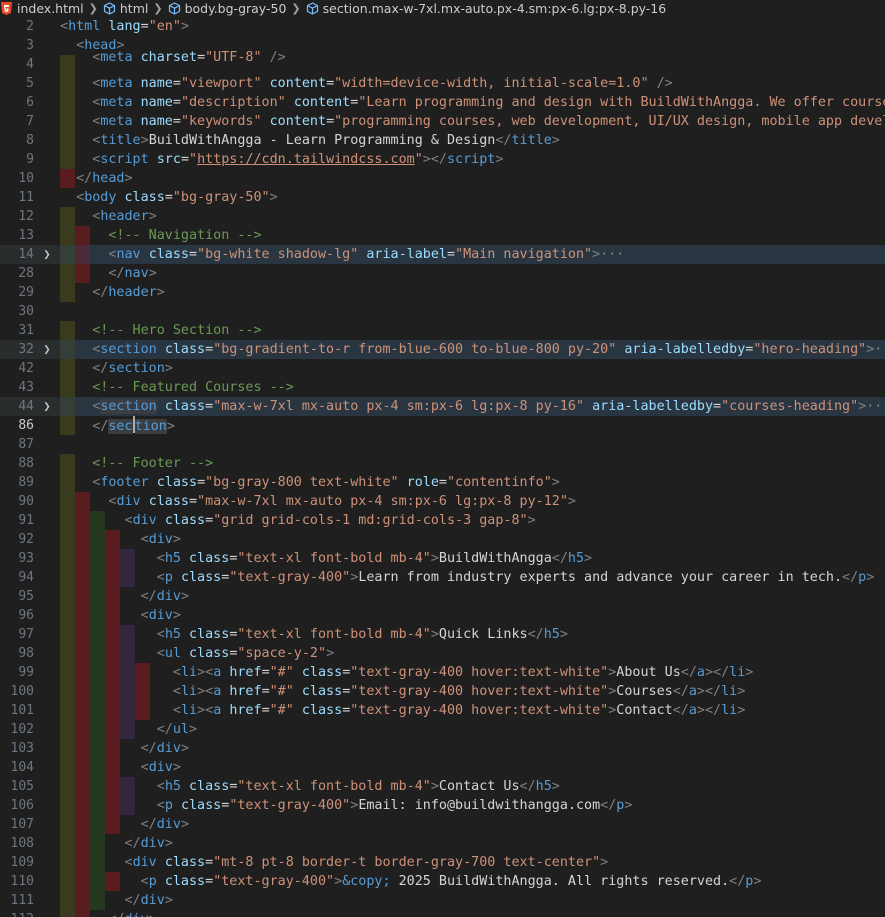  What do you see at coordinates (201, 57) in the screenshot?
I see `code-token: =` at bounding box center [201, 57].